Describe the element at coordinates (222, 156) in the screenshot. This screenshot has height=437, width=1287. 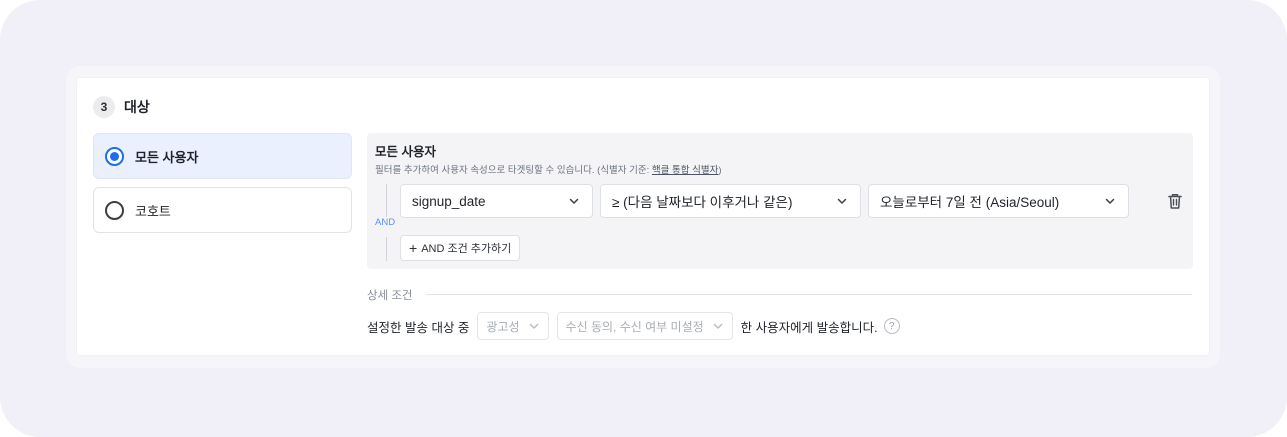
I see `option-all-users: 모든 사용자` at that location.